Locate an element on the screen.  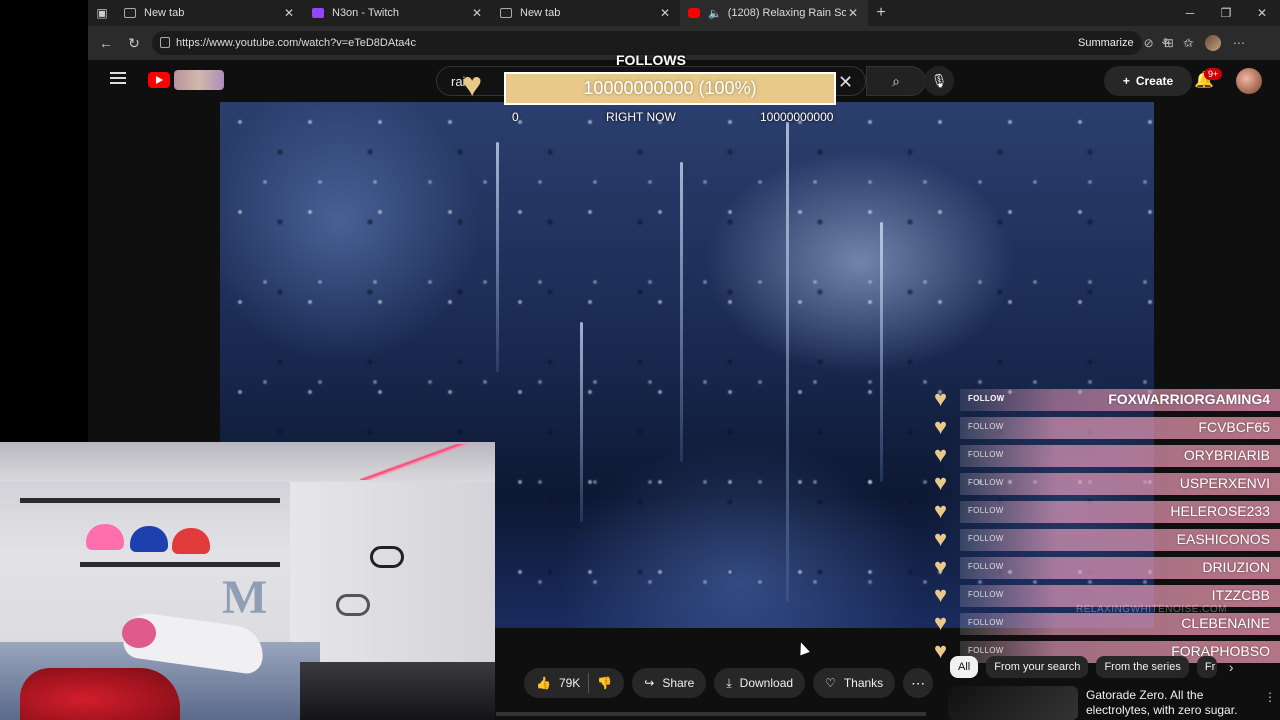
more-actions-icon: ⋯ is located at coordinates (918, 683).